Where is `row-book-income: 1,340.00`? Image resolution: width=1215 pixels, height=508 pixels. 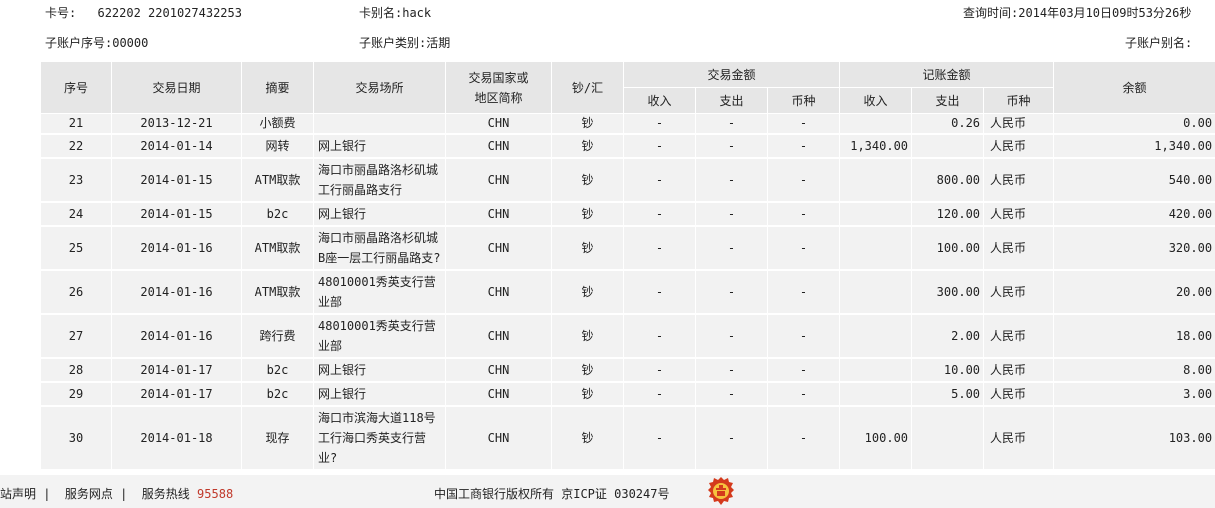 row-book-income: 1,340.00 is located at coordinates (876, 146).